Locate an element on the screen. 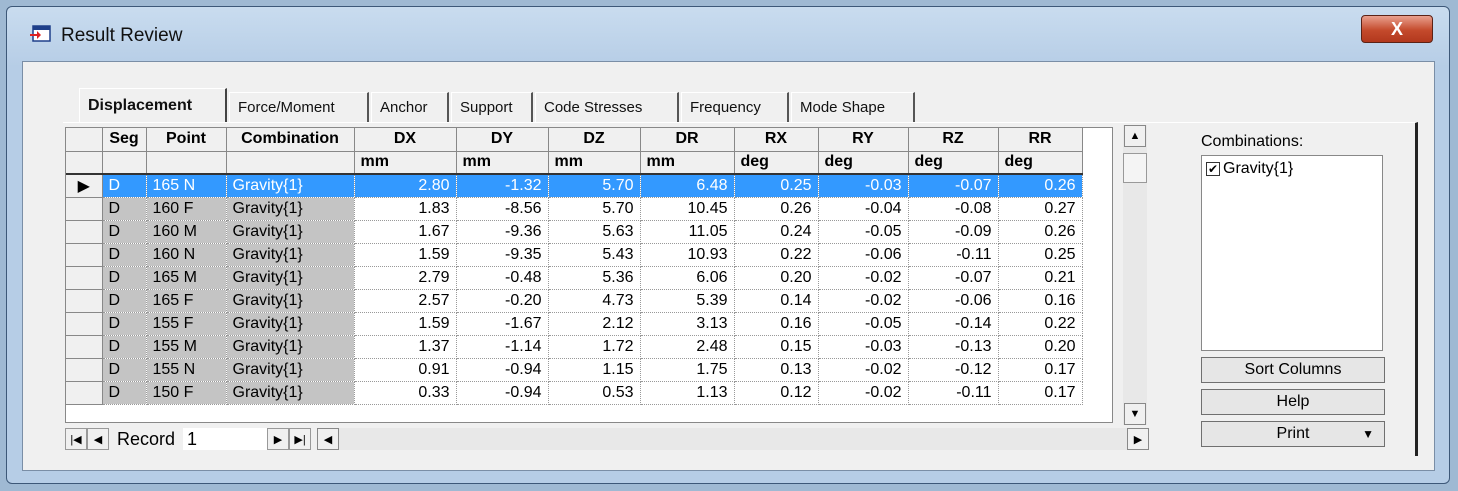  col-header-rz: RZ is located at coordinates (953, 140).